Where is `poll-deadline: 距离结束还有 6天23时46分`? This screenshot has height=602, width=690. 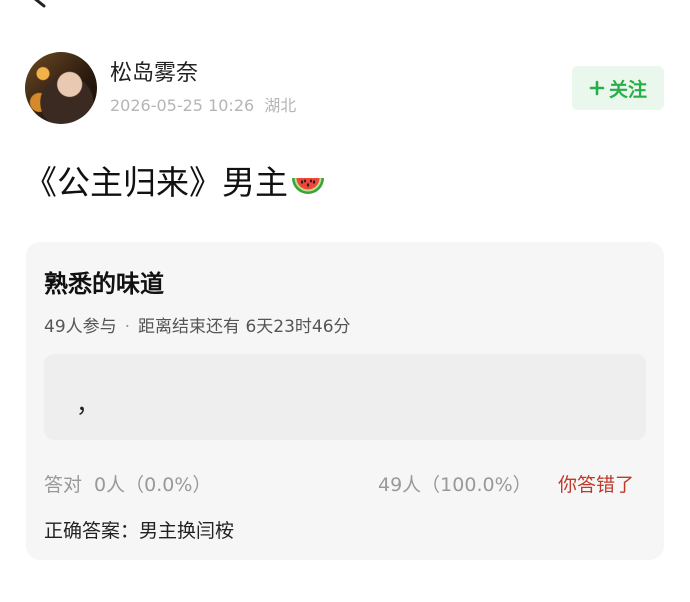 poll-deadline: 距离结束还有 6天23时46分 is located at coordinates (244, 327).